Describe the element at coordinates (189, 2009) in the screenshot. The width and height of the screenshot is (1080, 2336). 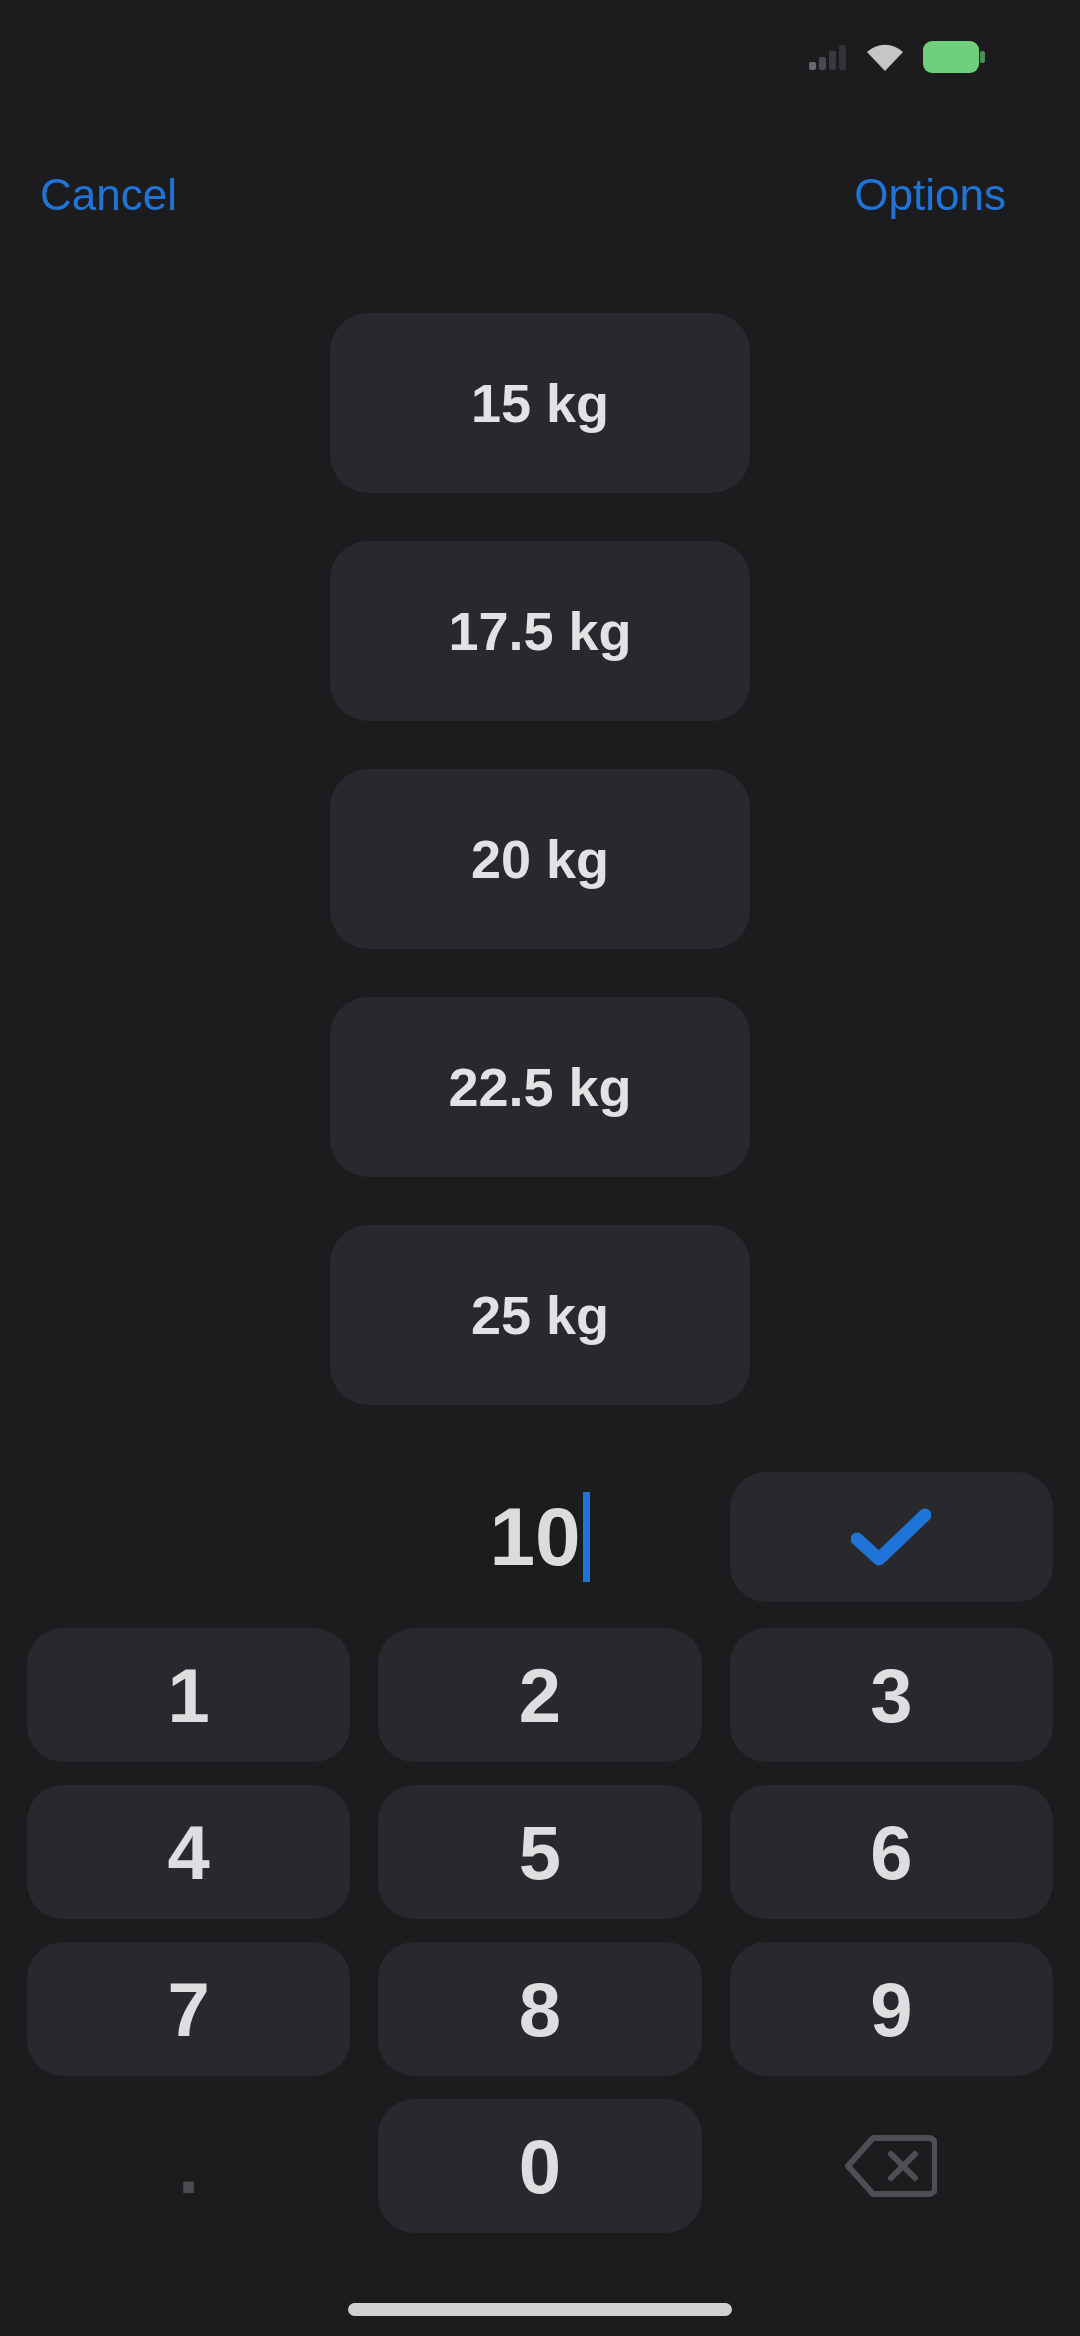
I see `keypad-key: 7` at that location.